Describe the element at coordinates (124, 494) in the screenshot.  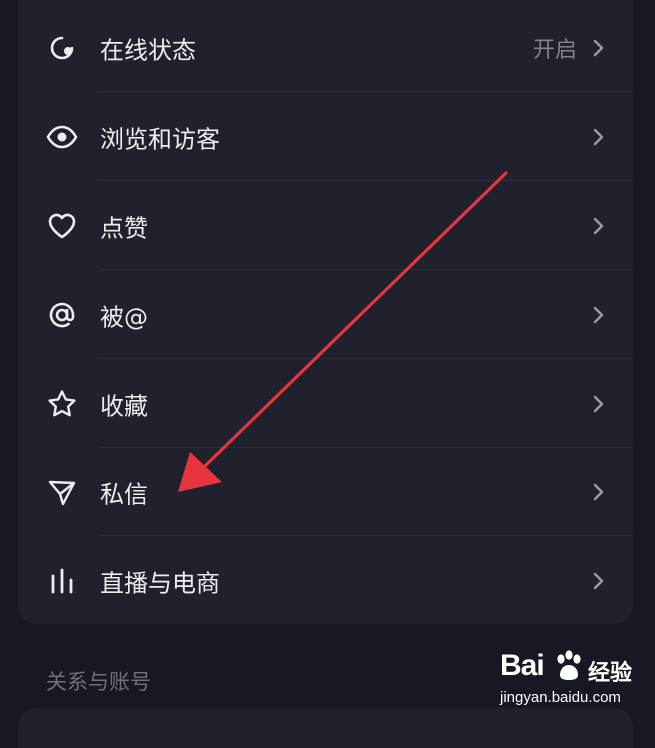
I see `settings-row-label: 私信` at that location.